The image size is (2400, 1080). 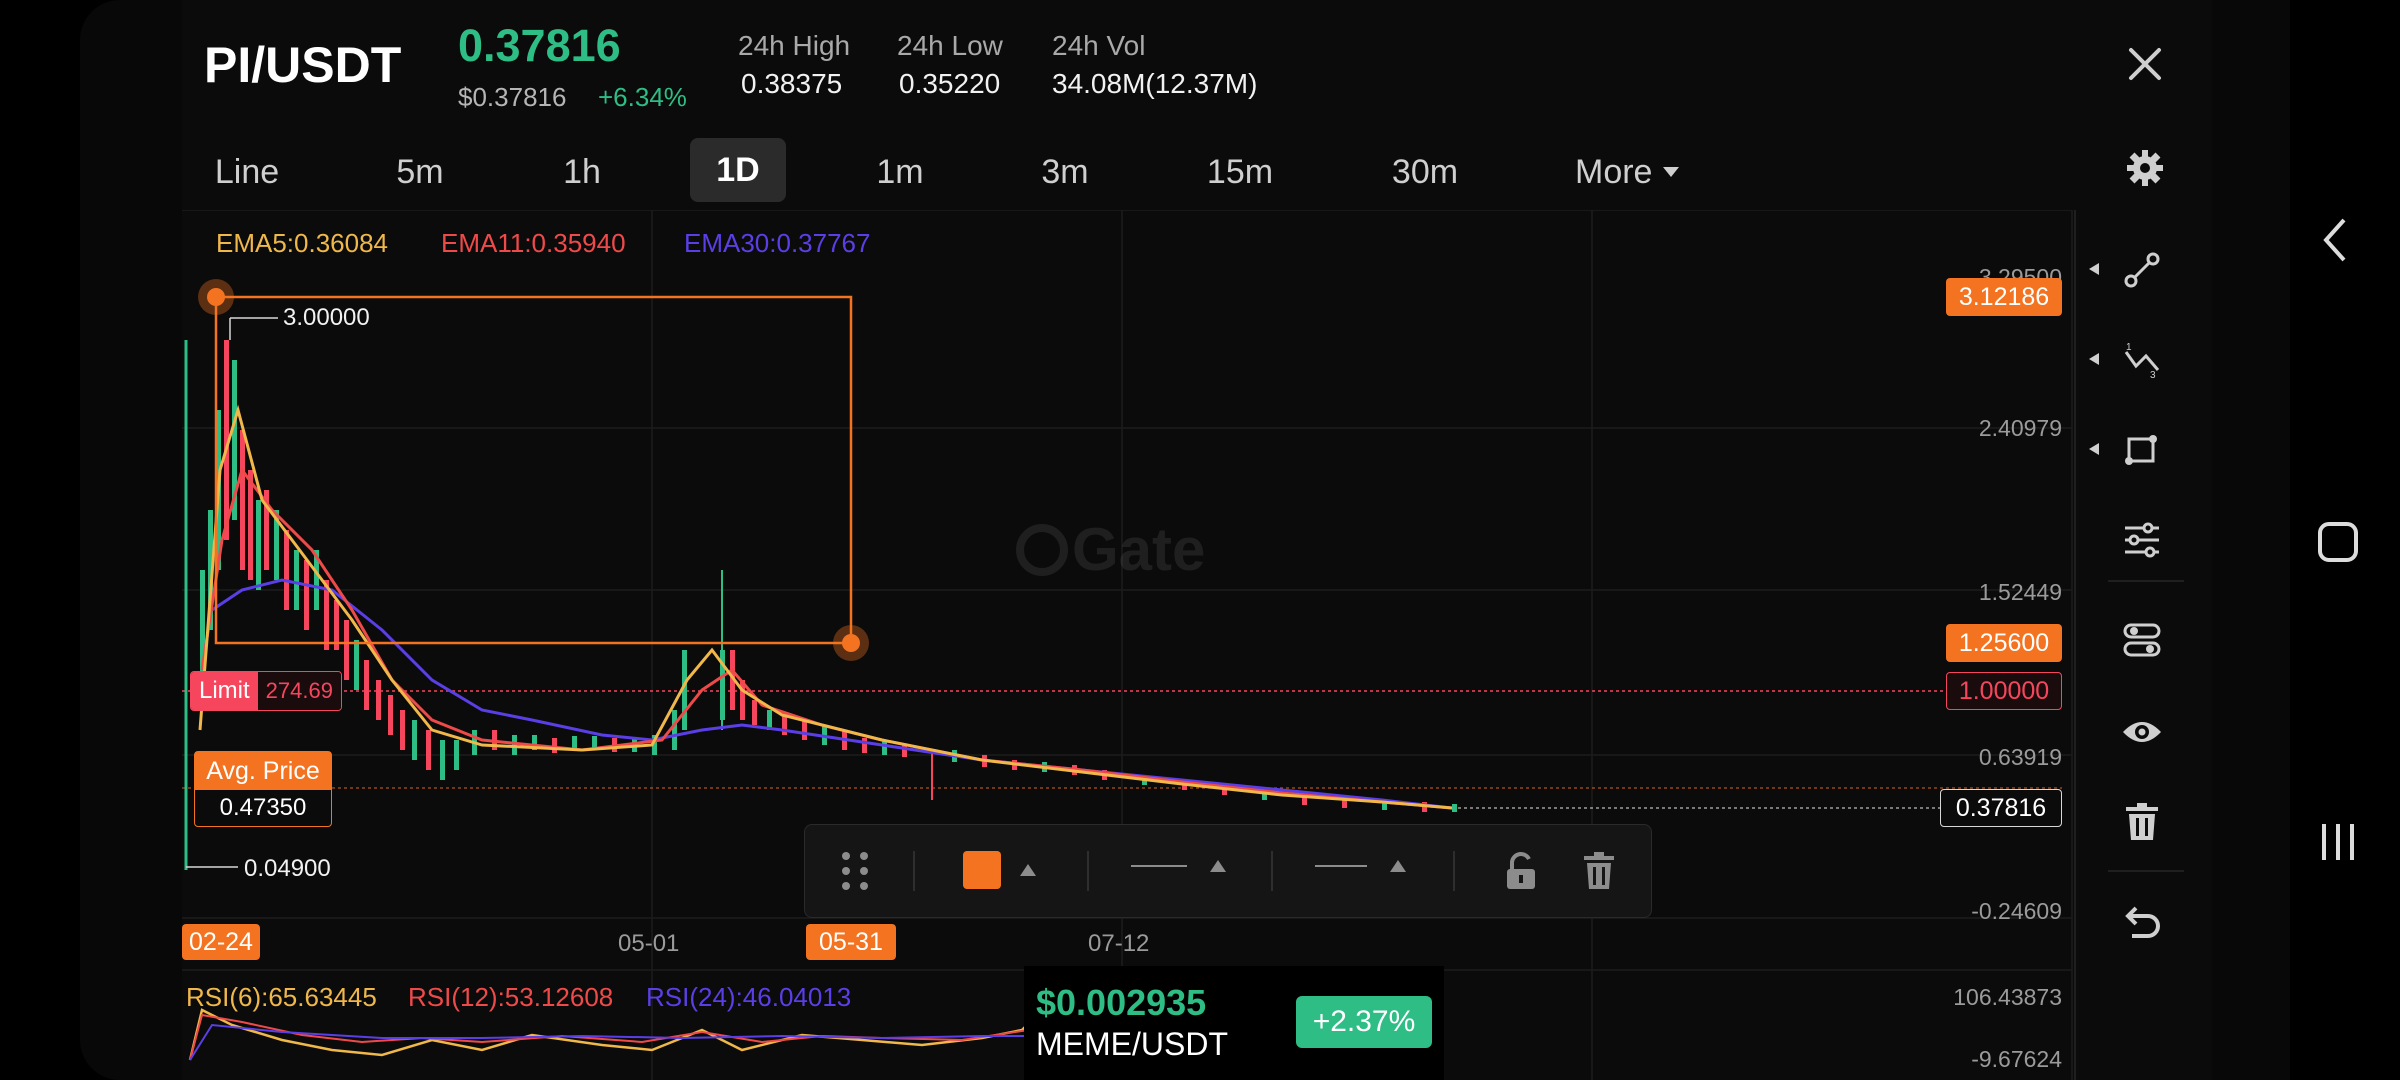 I want to click on tab-15m: 15m, so click(x=1240, y=172).